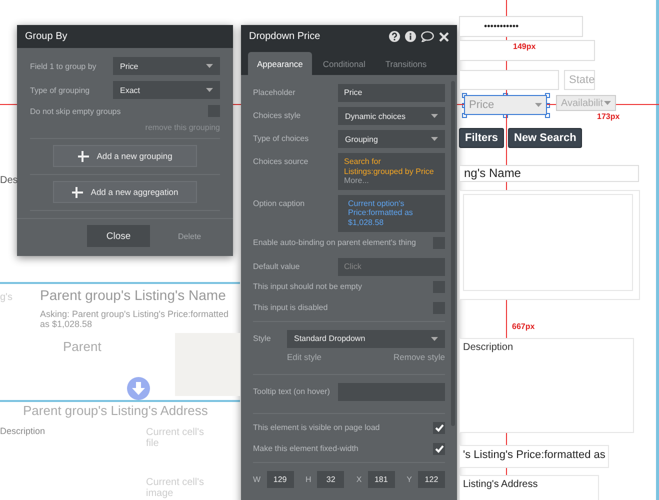 This screenshot has height=500, width=659. Describe the element at coordinates (125, 156) in the screenshot. I see `add-button: Add a new grouping` at that location.